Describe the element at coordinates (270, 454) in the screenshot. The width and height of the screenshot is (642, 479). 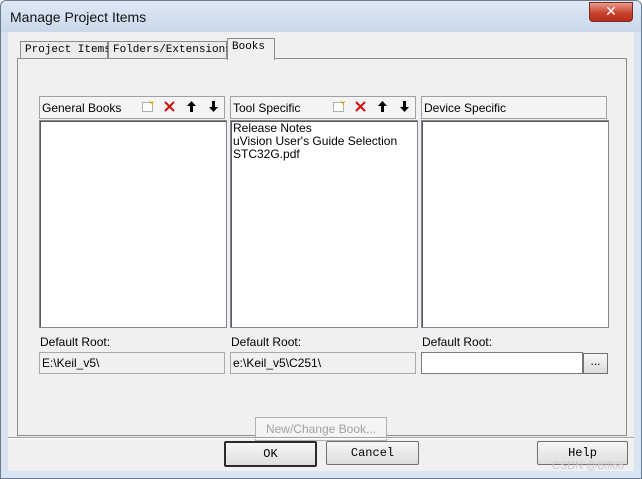
I see `ok-button: OK` at that location.